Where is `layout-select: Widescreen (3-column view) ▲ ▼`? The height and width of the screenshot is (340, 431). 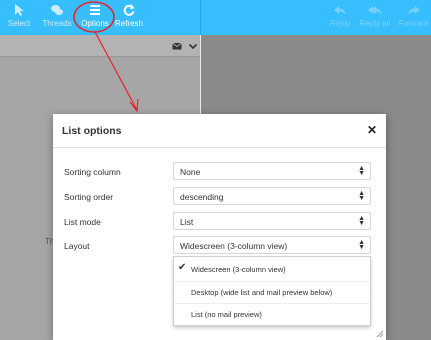
layout-select: Widescreen (3-column view) ▲ ▼ is located at coordinates (272, 245).